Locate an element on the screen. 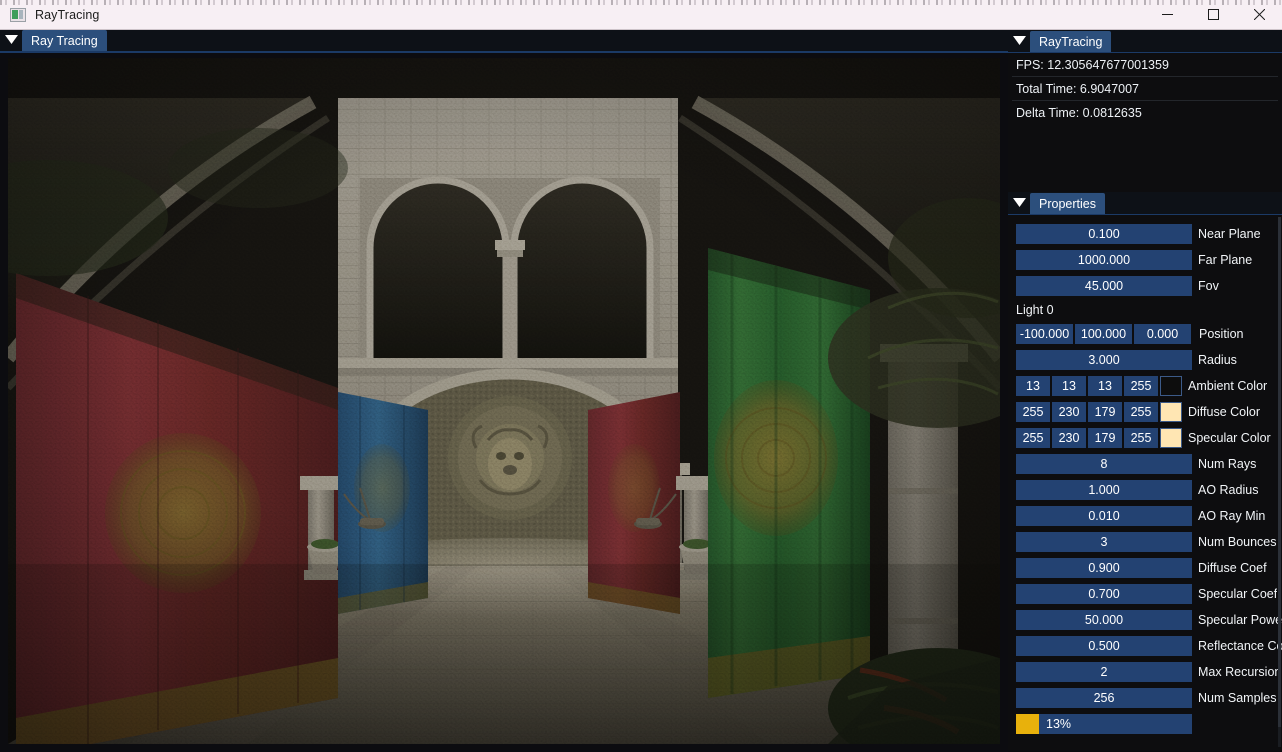 The image size is (1282, 752). property-row-near-plane: 0.100 Near Plane is located at coordinates (1145, 234).